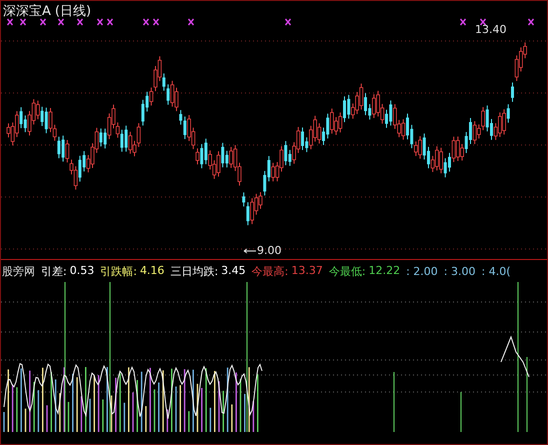  I want to click on legend-value: 12.22, so click(384, 271).